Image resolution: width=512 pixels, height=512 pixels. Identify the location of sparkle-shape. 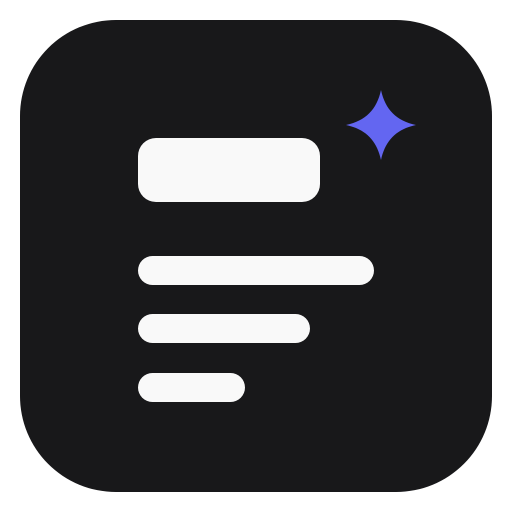
(381, 125).